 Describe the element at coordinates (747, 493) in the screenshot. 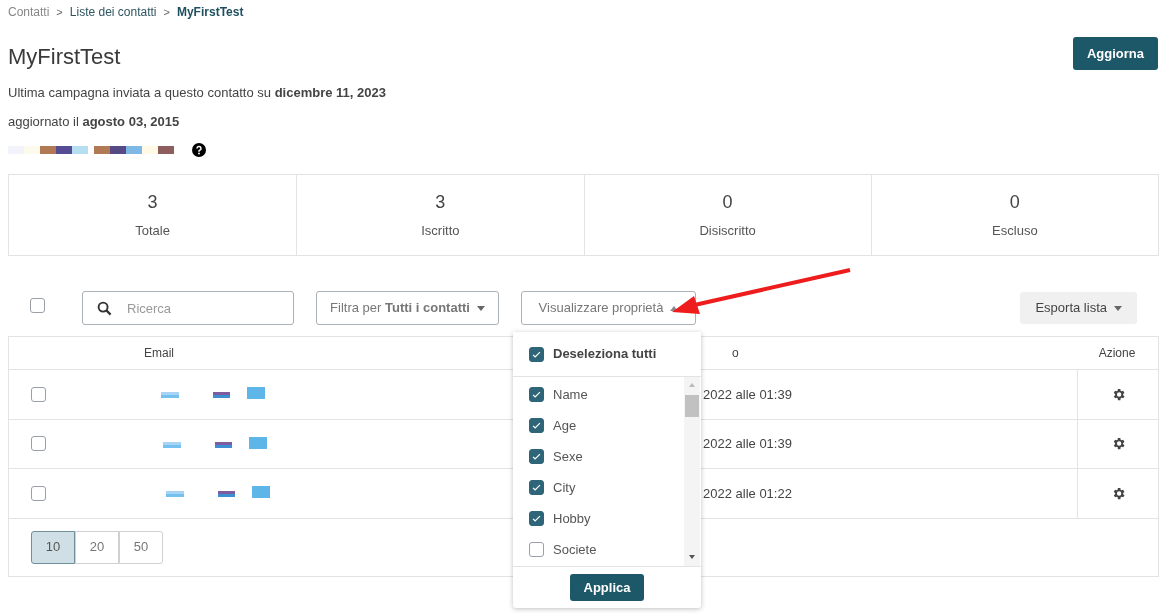

I see `table-cell-text: 2022 alle 01:22` at that location.